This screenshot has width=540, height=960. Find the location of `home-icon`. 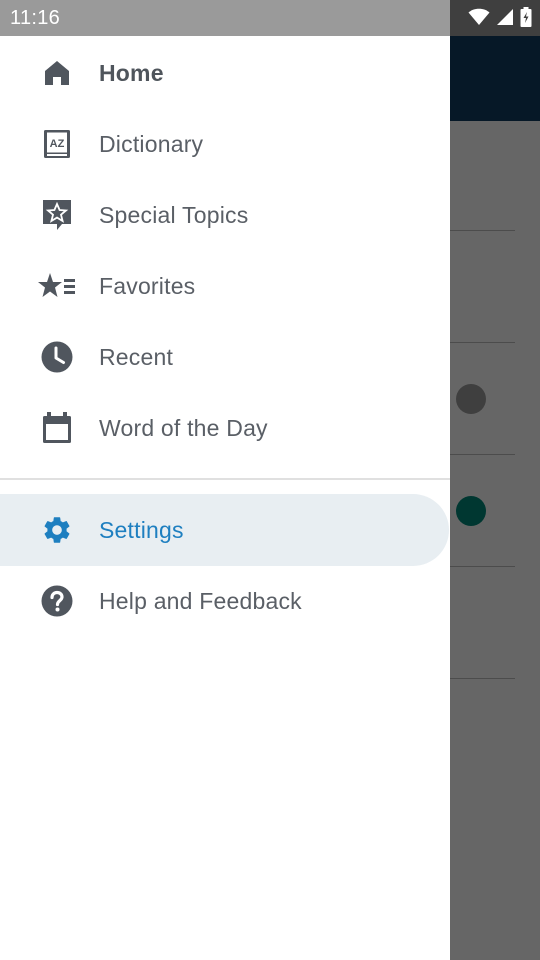

home-icon is located at coordinates (57, 73).